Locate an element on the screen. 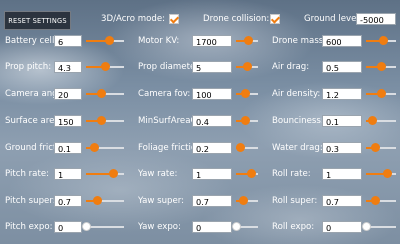 This screenshot has width=400, height=244. yaw-rate-slider is located at coordinates (247, 173).